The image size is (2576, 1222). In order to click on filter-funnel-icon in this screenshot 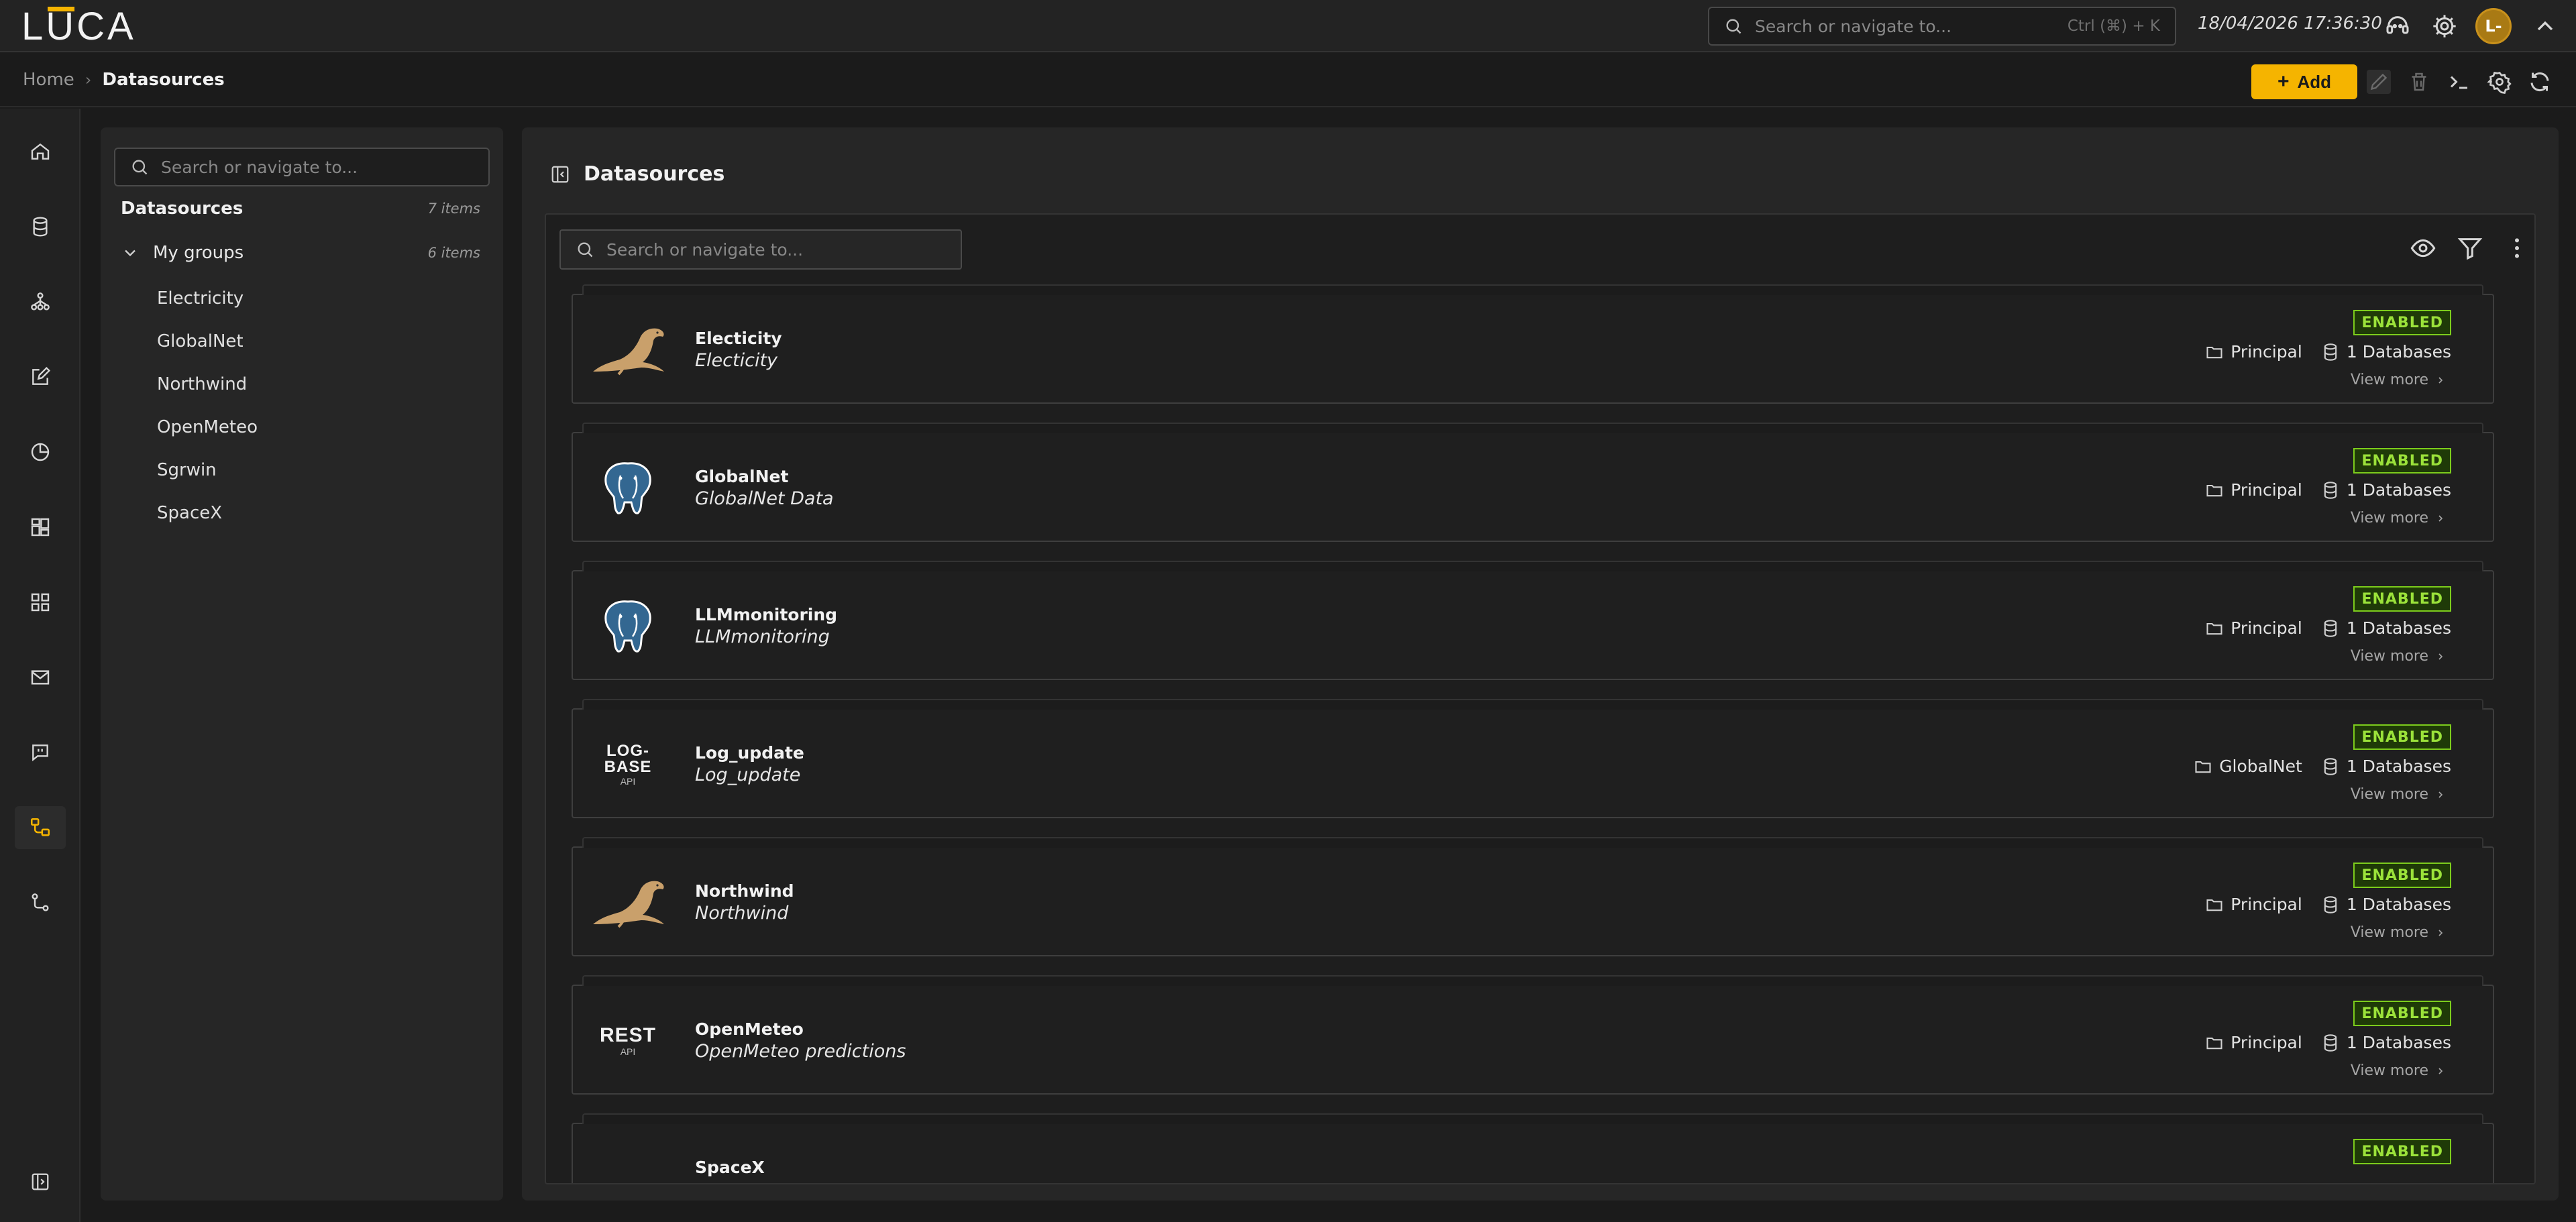, I will do `click(2471, 249)`.